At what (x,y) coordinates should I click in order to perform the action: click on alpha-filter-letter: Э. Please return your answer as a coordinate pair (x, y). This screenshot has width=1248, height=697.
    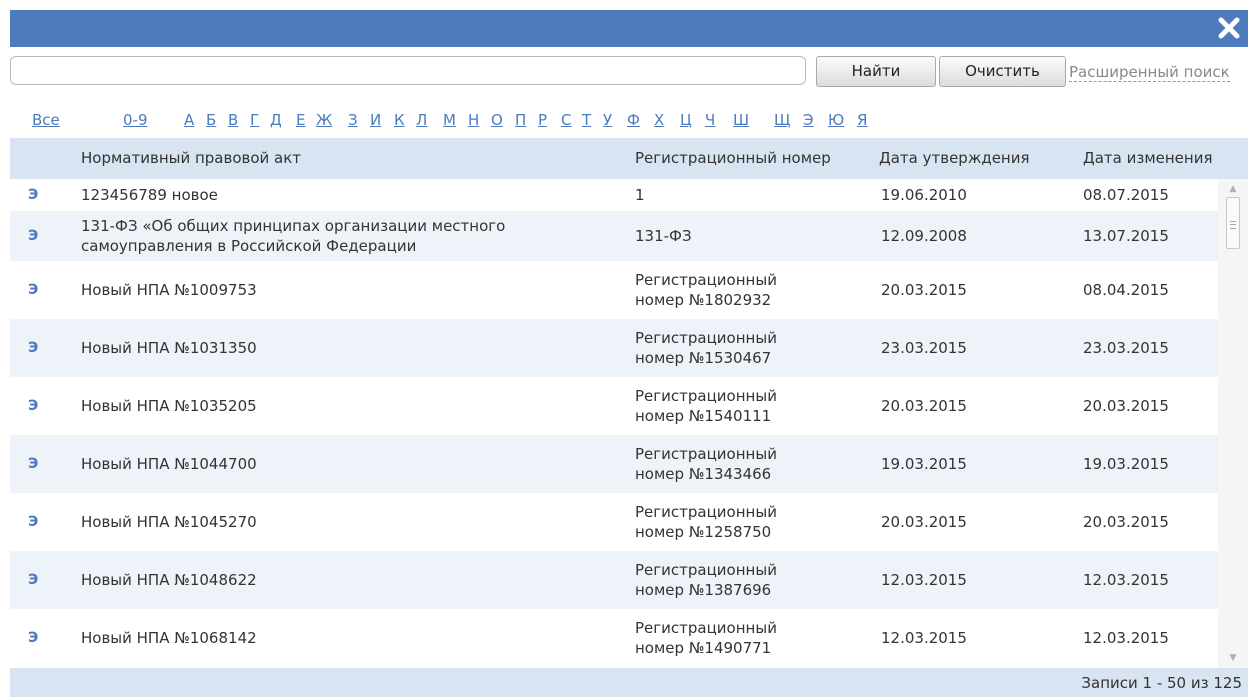
    Looking at the image, I should click on (808, 120).